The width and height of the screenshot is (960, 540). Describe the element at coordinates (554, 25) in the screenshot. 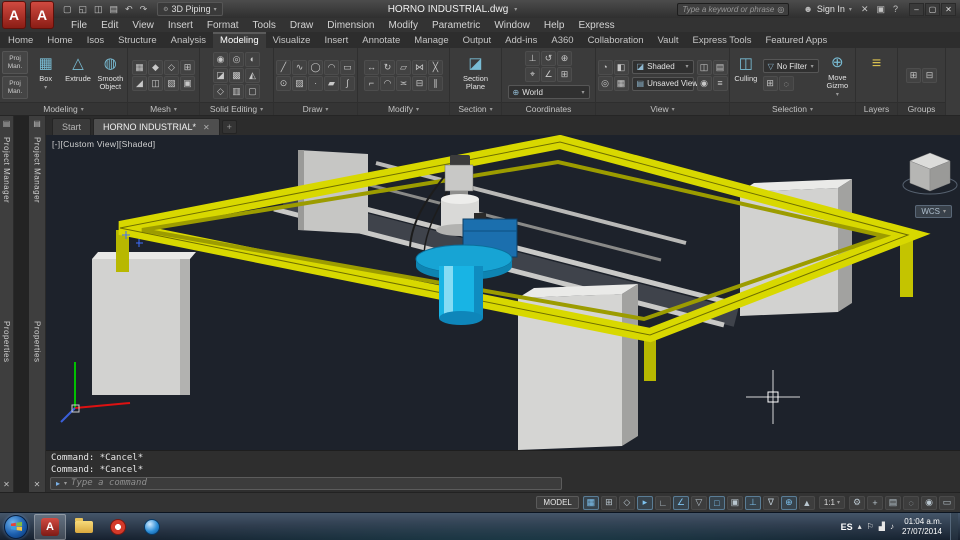

I see `menu-item-help: Help` at that location.